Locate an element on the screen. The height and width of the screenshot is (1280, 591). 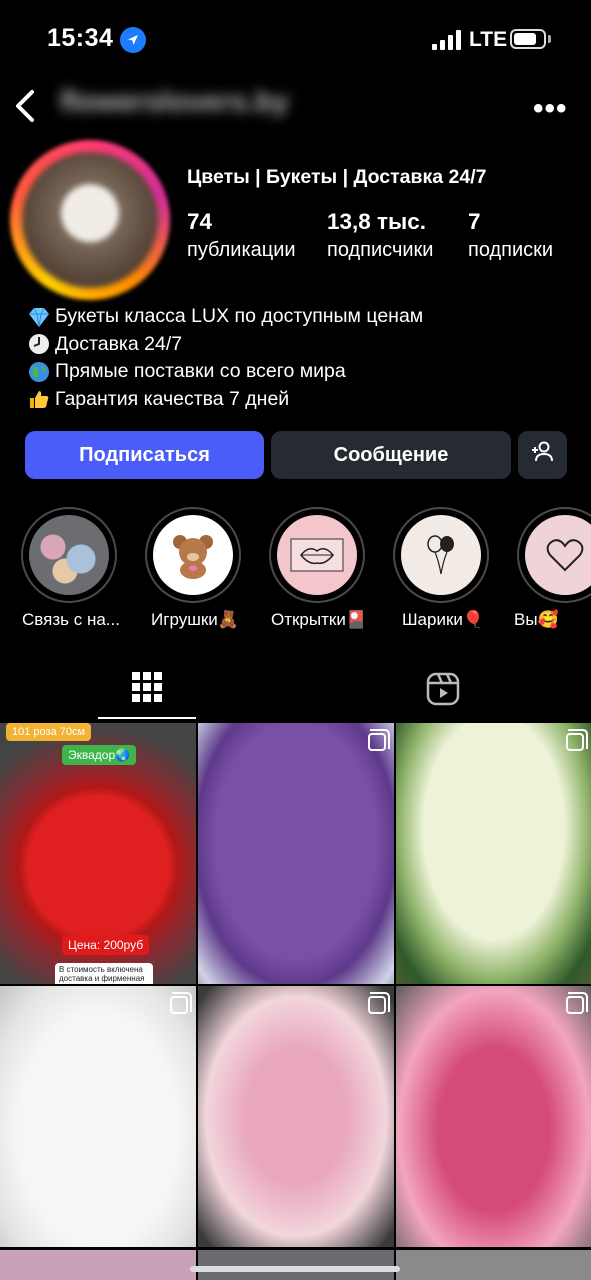
post-tag: 101 роза 70см is located at coordinates (49, 732).